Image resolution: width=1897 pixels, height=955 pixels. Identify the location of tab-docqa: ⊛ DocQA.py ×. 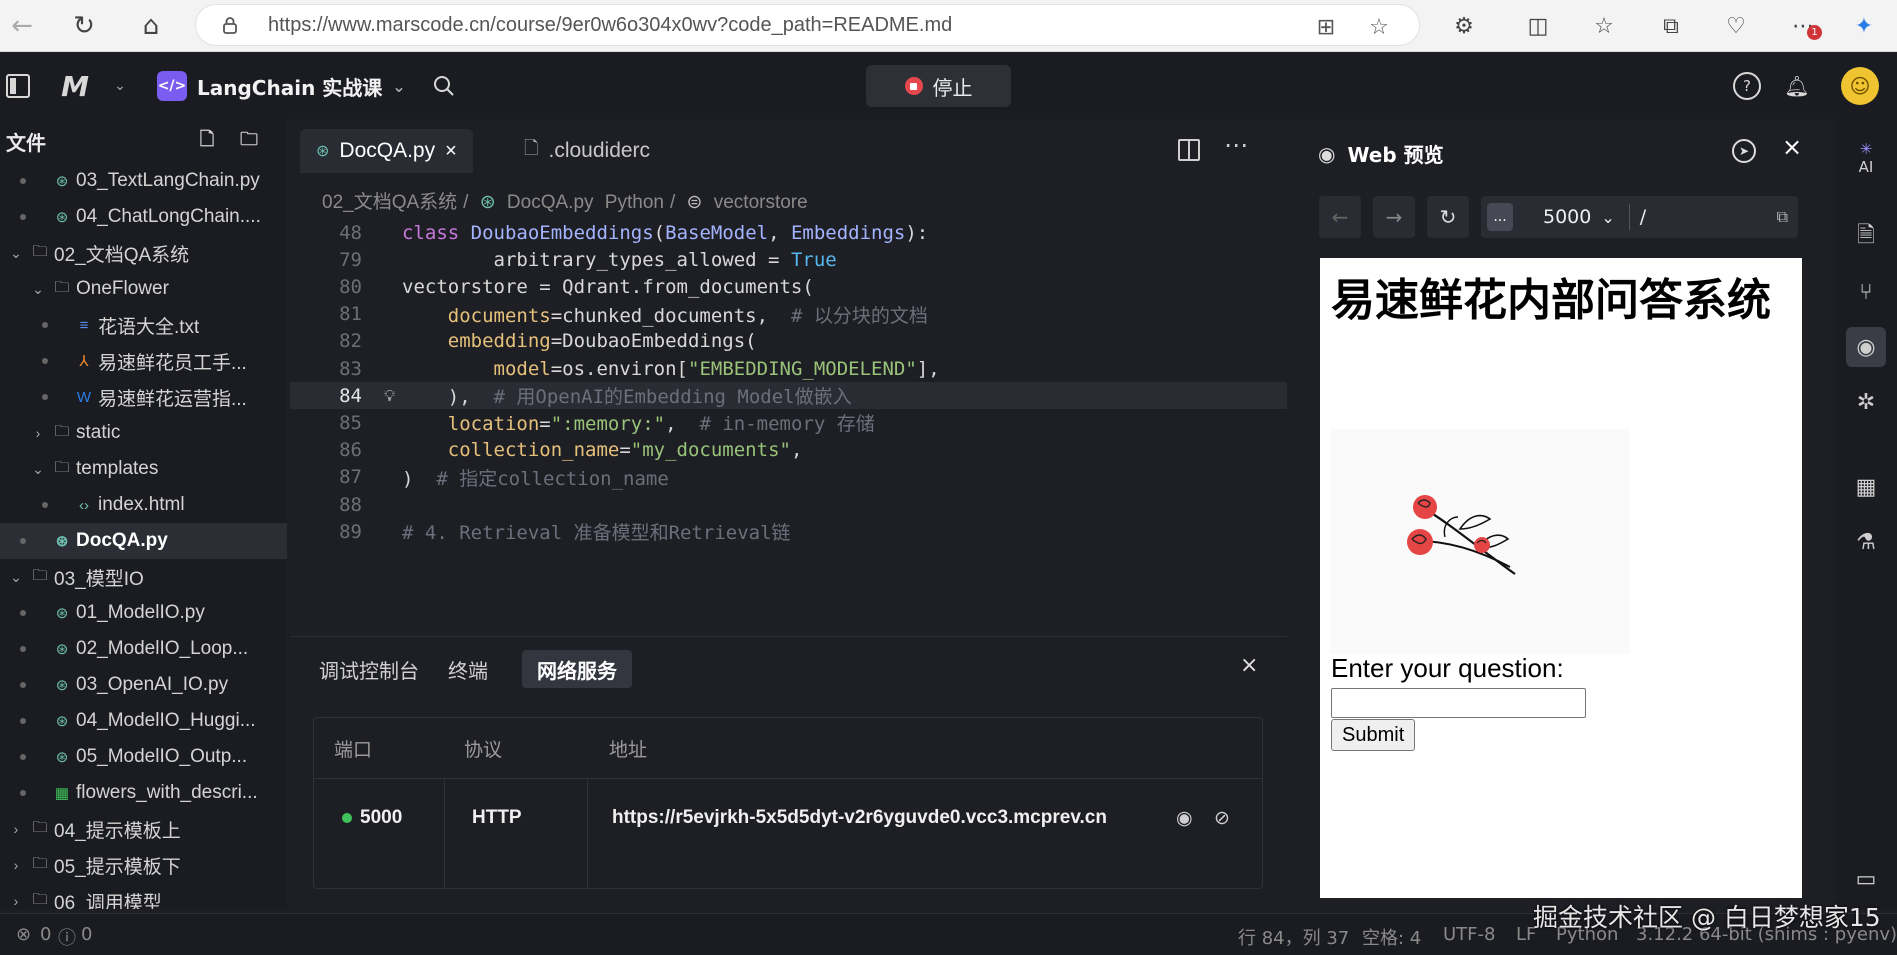
(386, 151).